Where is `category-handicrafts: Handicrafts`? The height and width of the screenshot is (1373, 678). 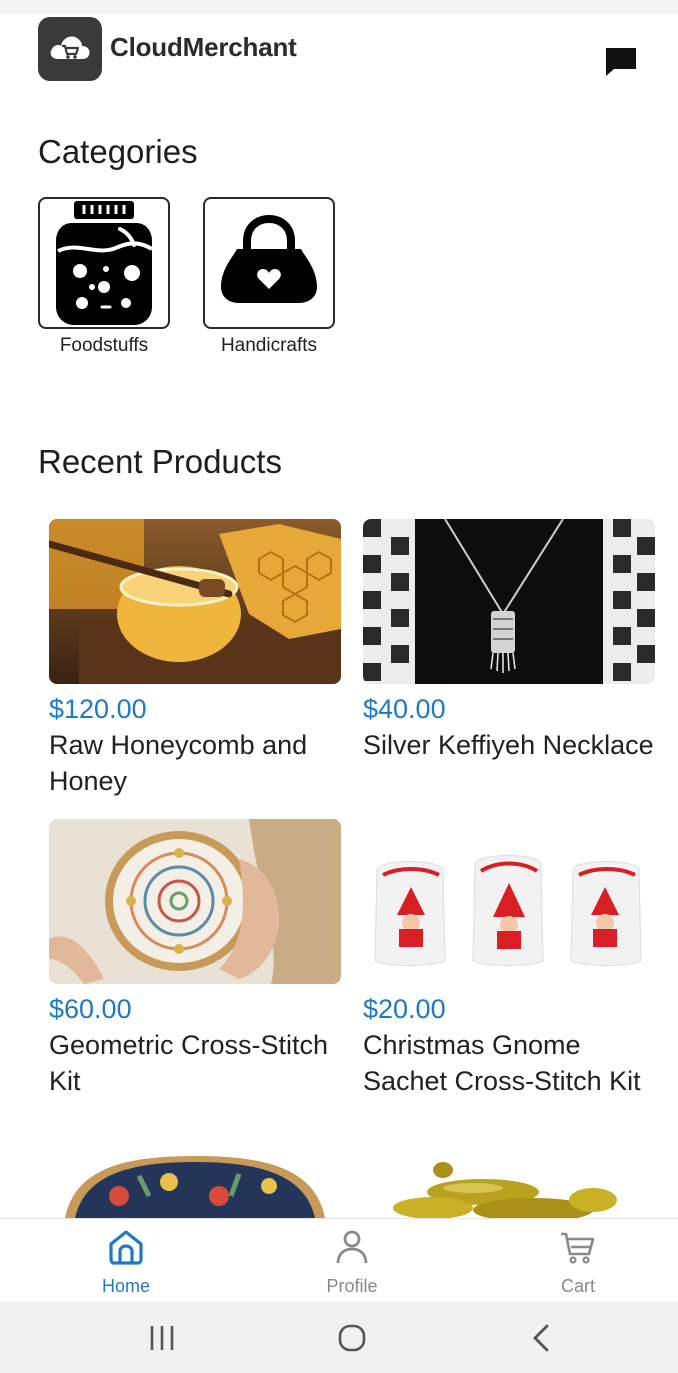 category-handicrafts: Handicrafts is located at coordinates (269, 277).